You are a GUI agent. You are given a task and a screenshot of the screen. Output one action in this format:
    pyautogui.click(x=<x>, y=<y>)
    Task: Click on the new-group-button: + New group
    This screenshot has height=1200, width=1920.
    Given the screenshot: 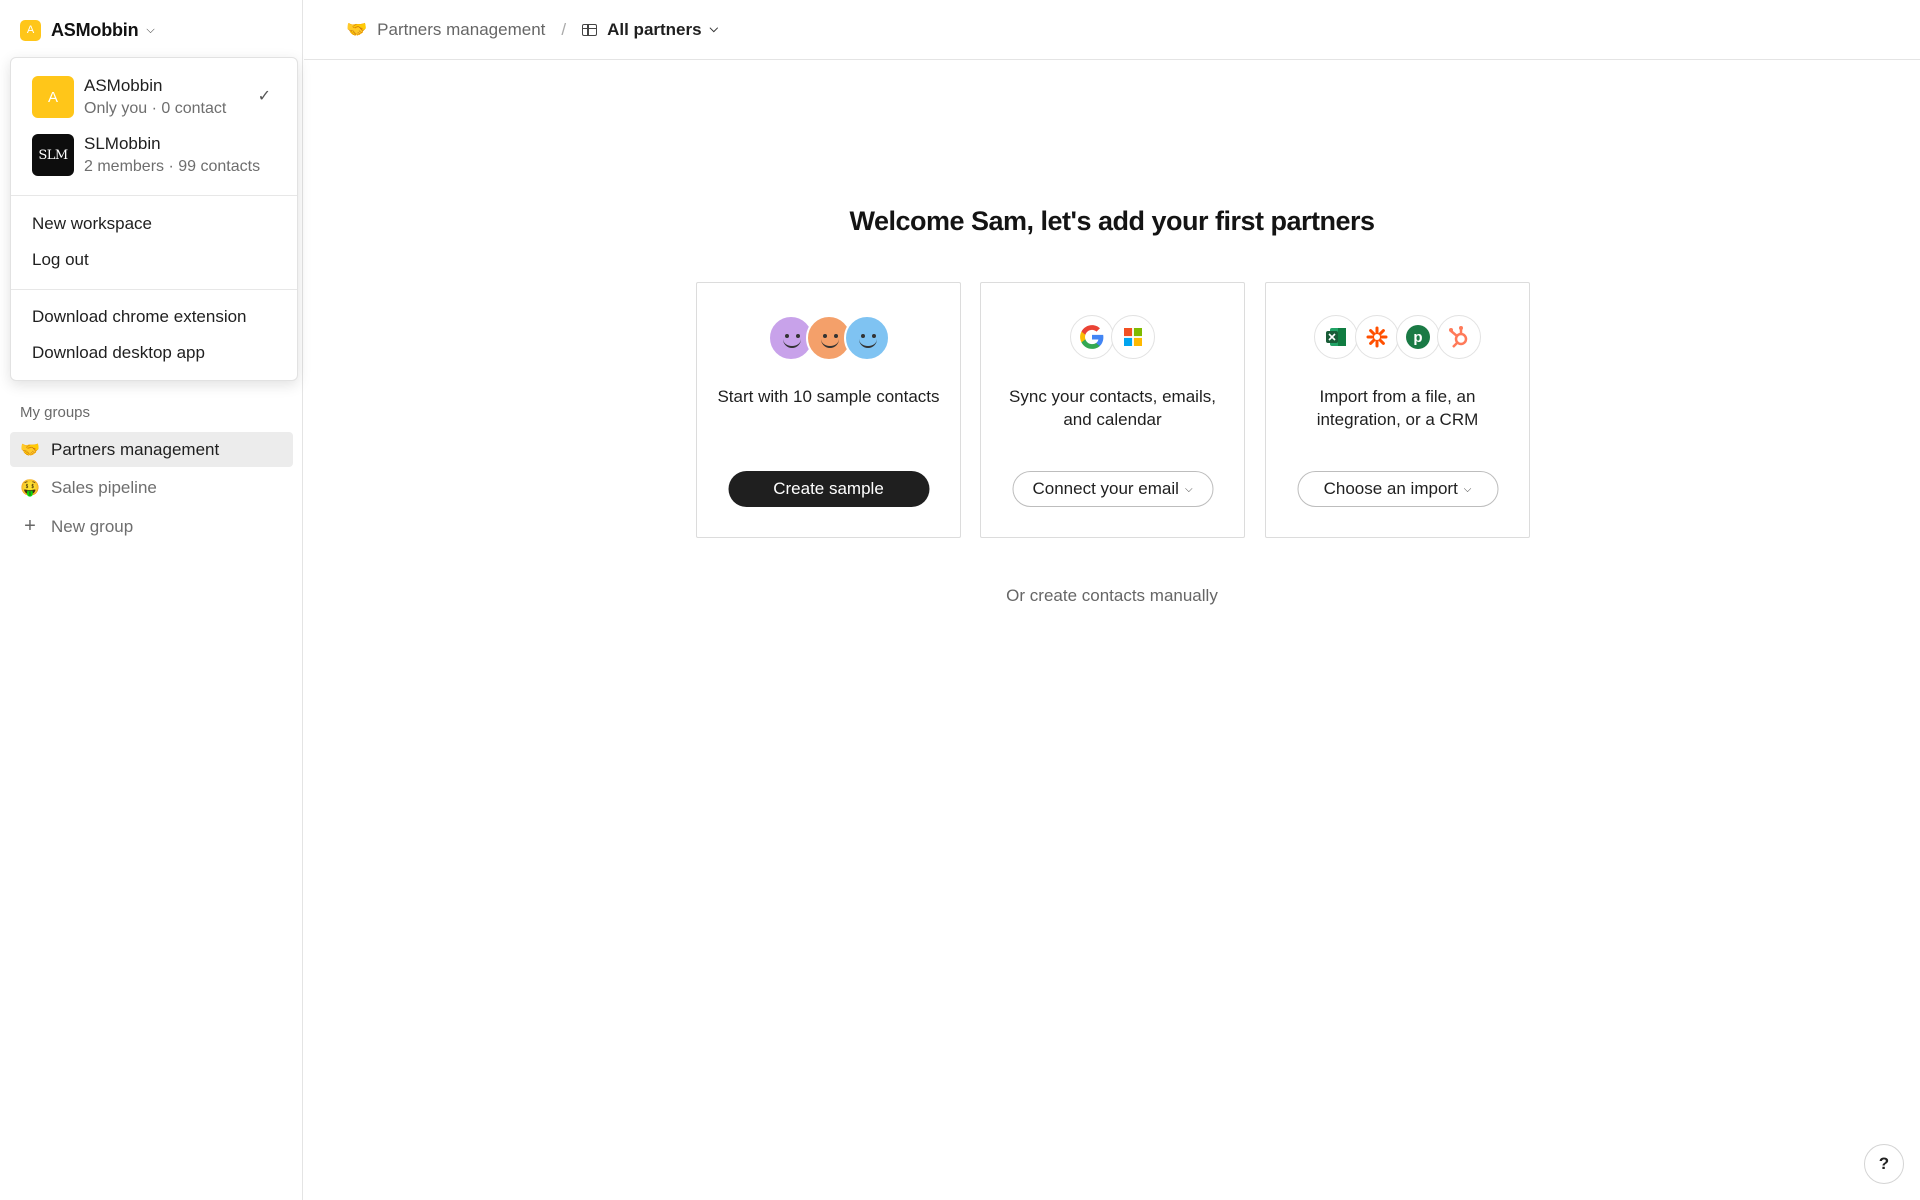 What is the action you would take?
    pyautogui.click(x=151, y=526)
    